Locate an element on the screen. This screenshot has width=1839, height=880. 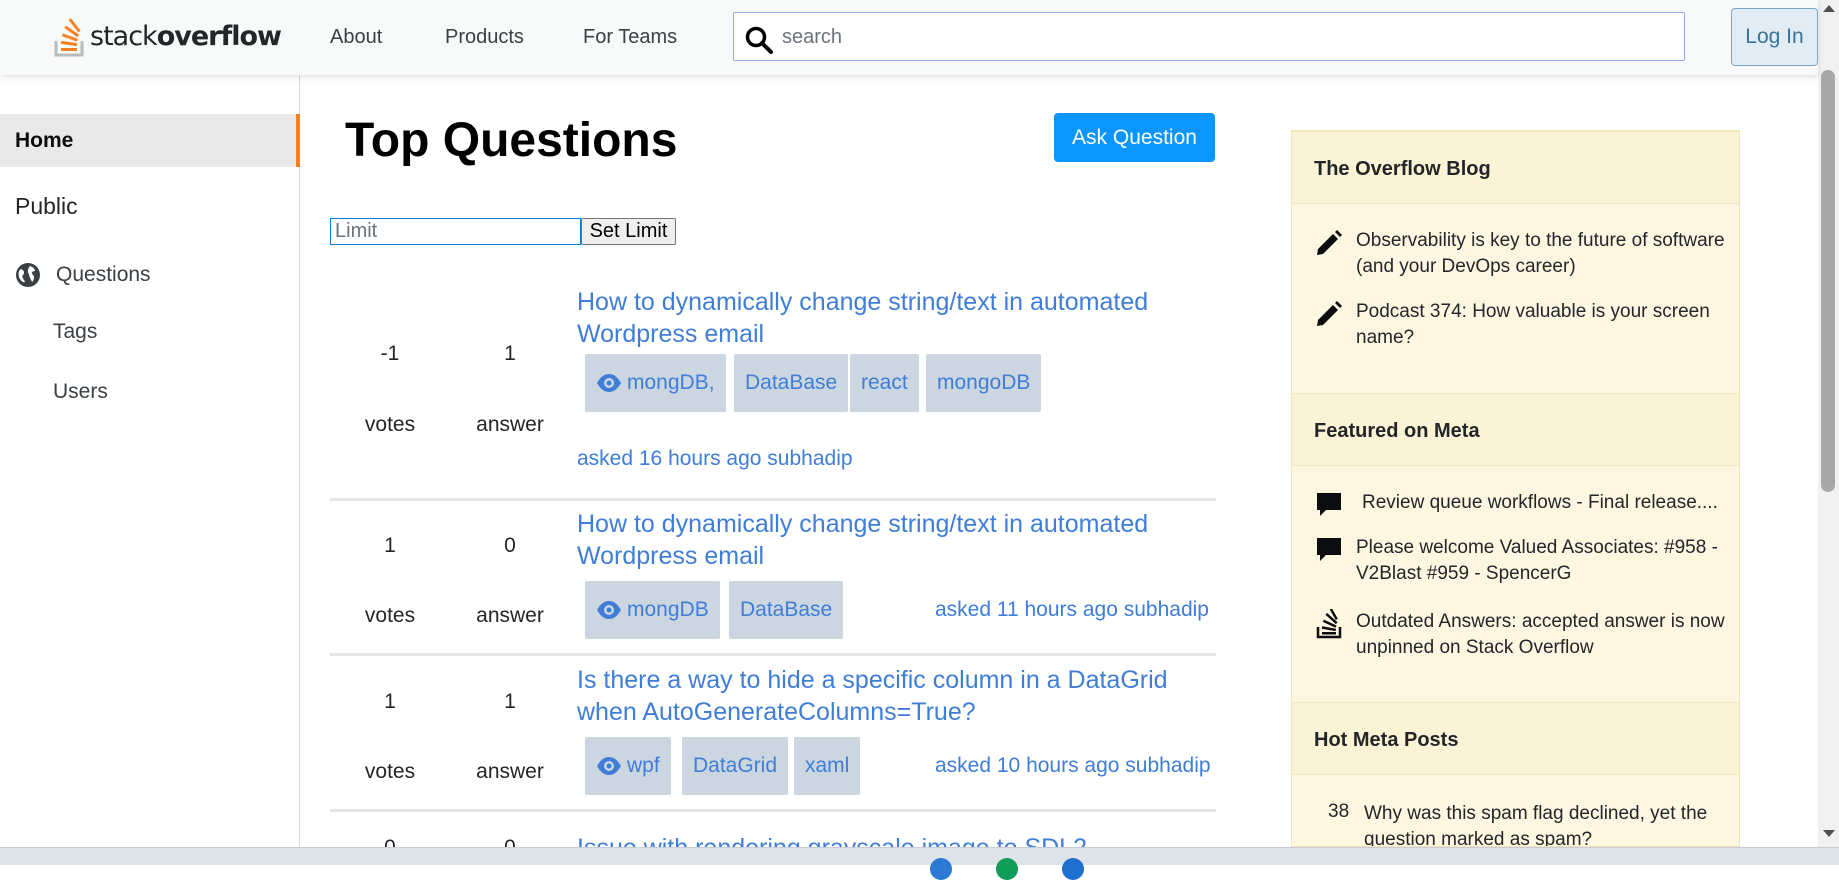
meta-header: Featured on Meta is located at coordinates (1515, 429).